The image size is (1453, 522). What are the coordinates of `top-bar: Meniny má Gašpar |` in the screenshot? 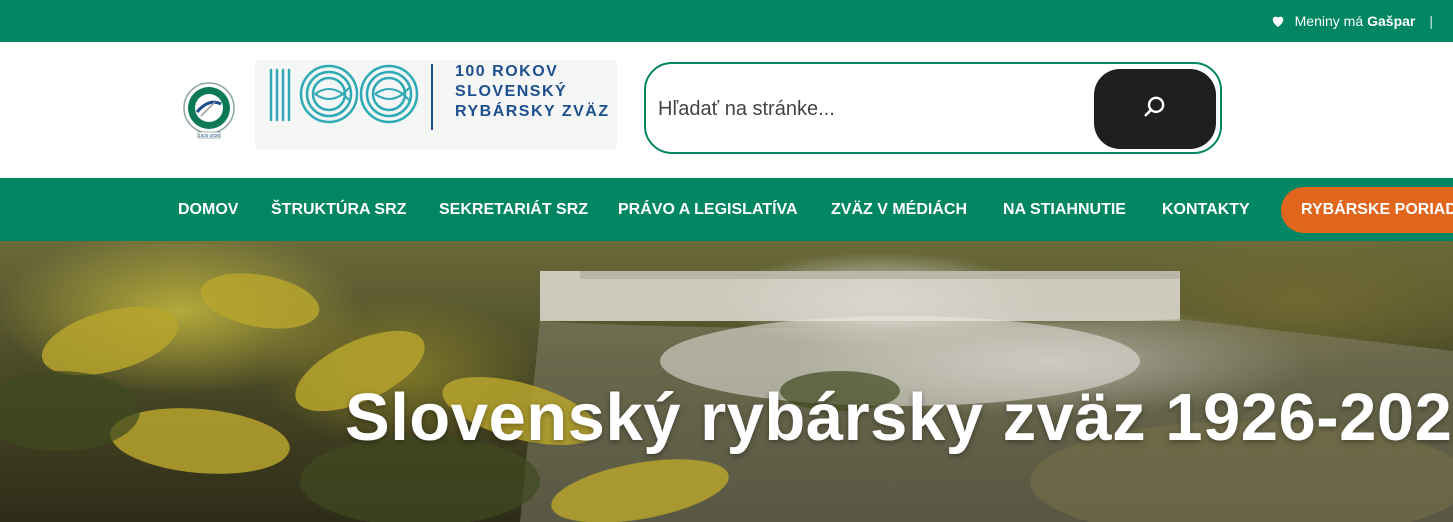 It's located at (726, 21).